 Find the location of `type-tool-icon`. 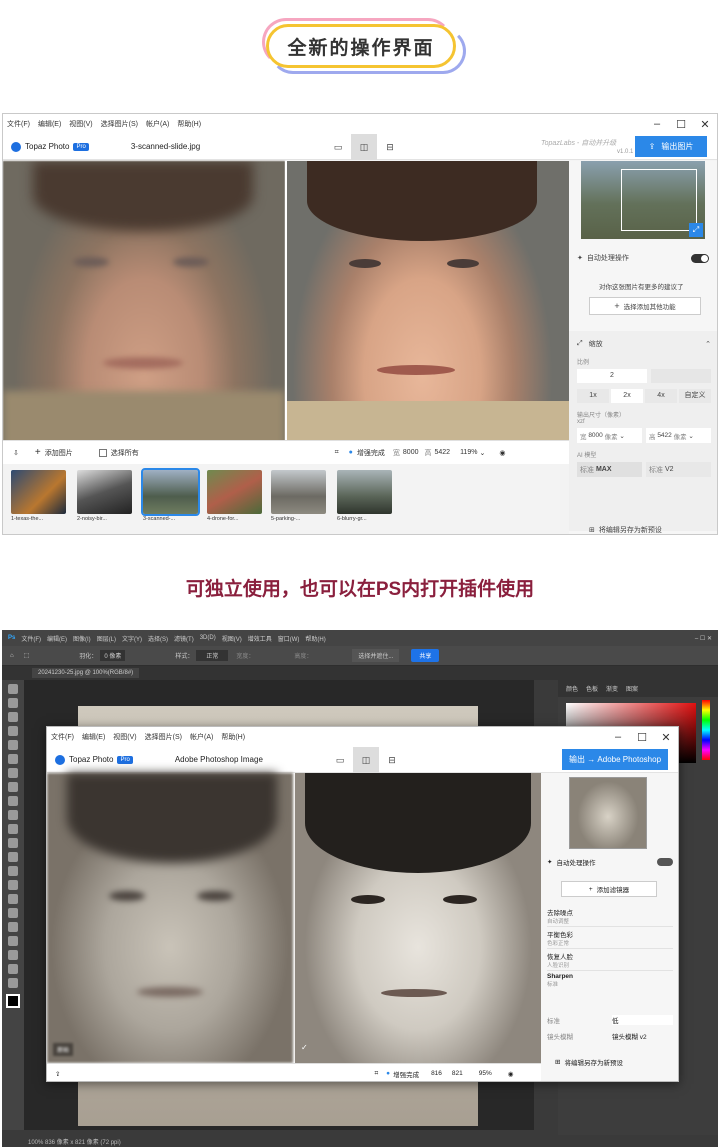

type-tool-icon is located at coordinates (13, 913).